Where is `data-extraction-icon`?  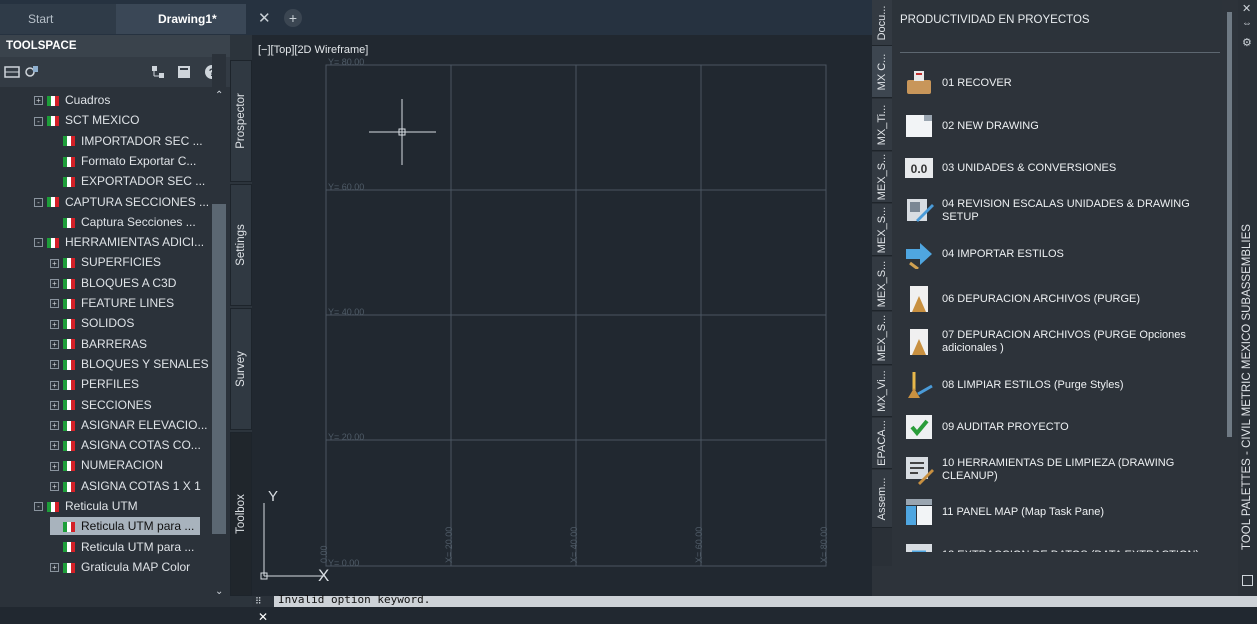 data-extraction-icon is located at coordinates (919, 548).